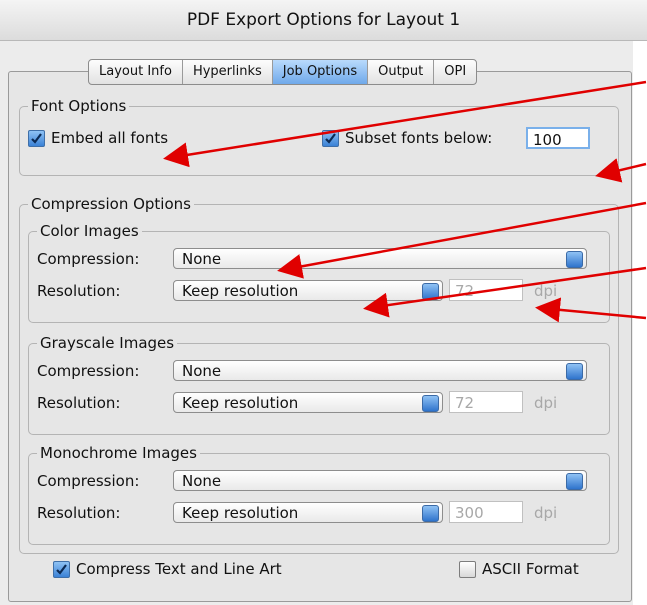 The height and width of the screenshot is (605, 647). Describe the element at coordinates (546, 291) in the screenshot. I see `color-dpi-unit: dpi` at that location.